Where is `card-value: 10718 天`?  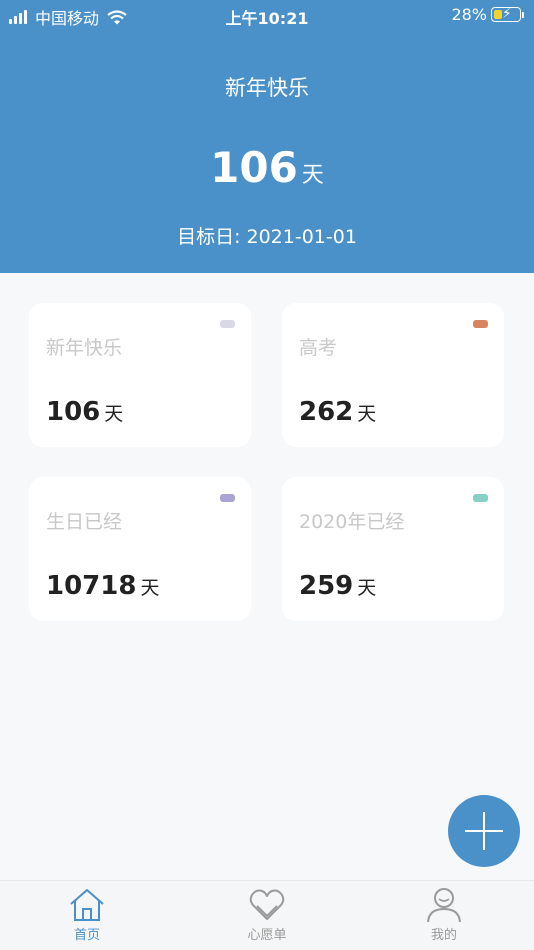 card-value: 10718 天 is located at coordinates (102, 586).